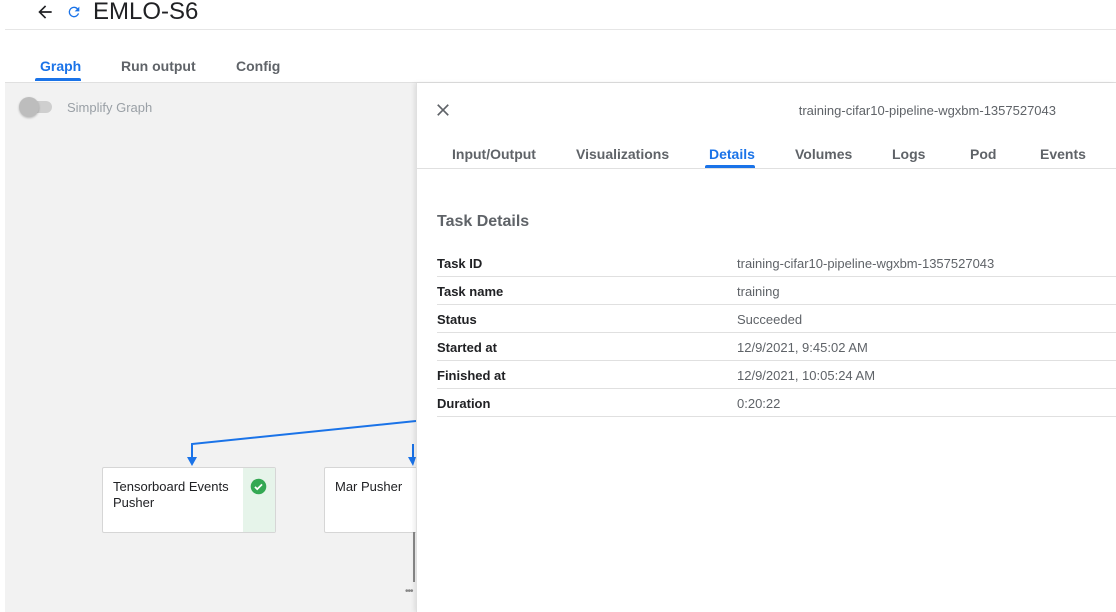  I want to click on detail-row-duration: Duration 0:20:22, so click(776, 403).